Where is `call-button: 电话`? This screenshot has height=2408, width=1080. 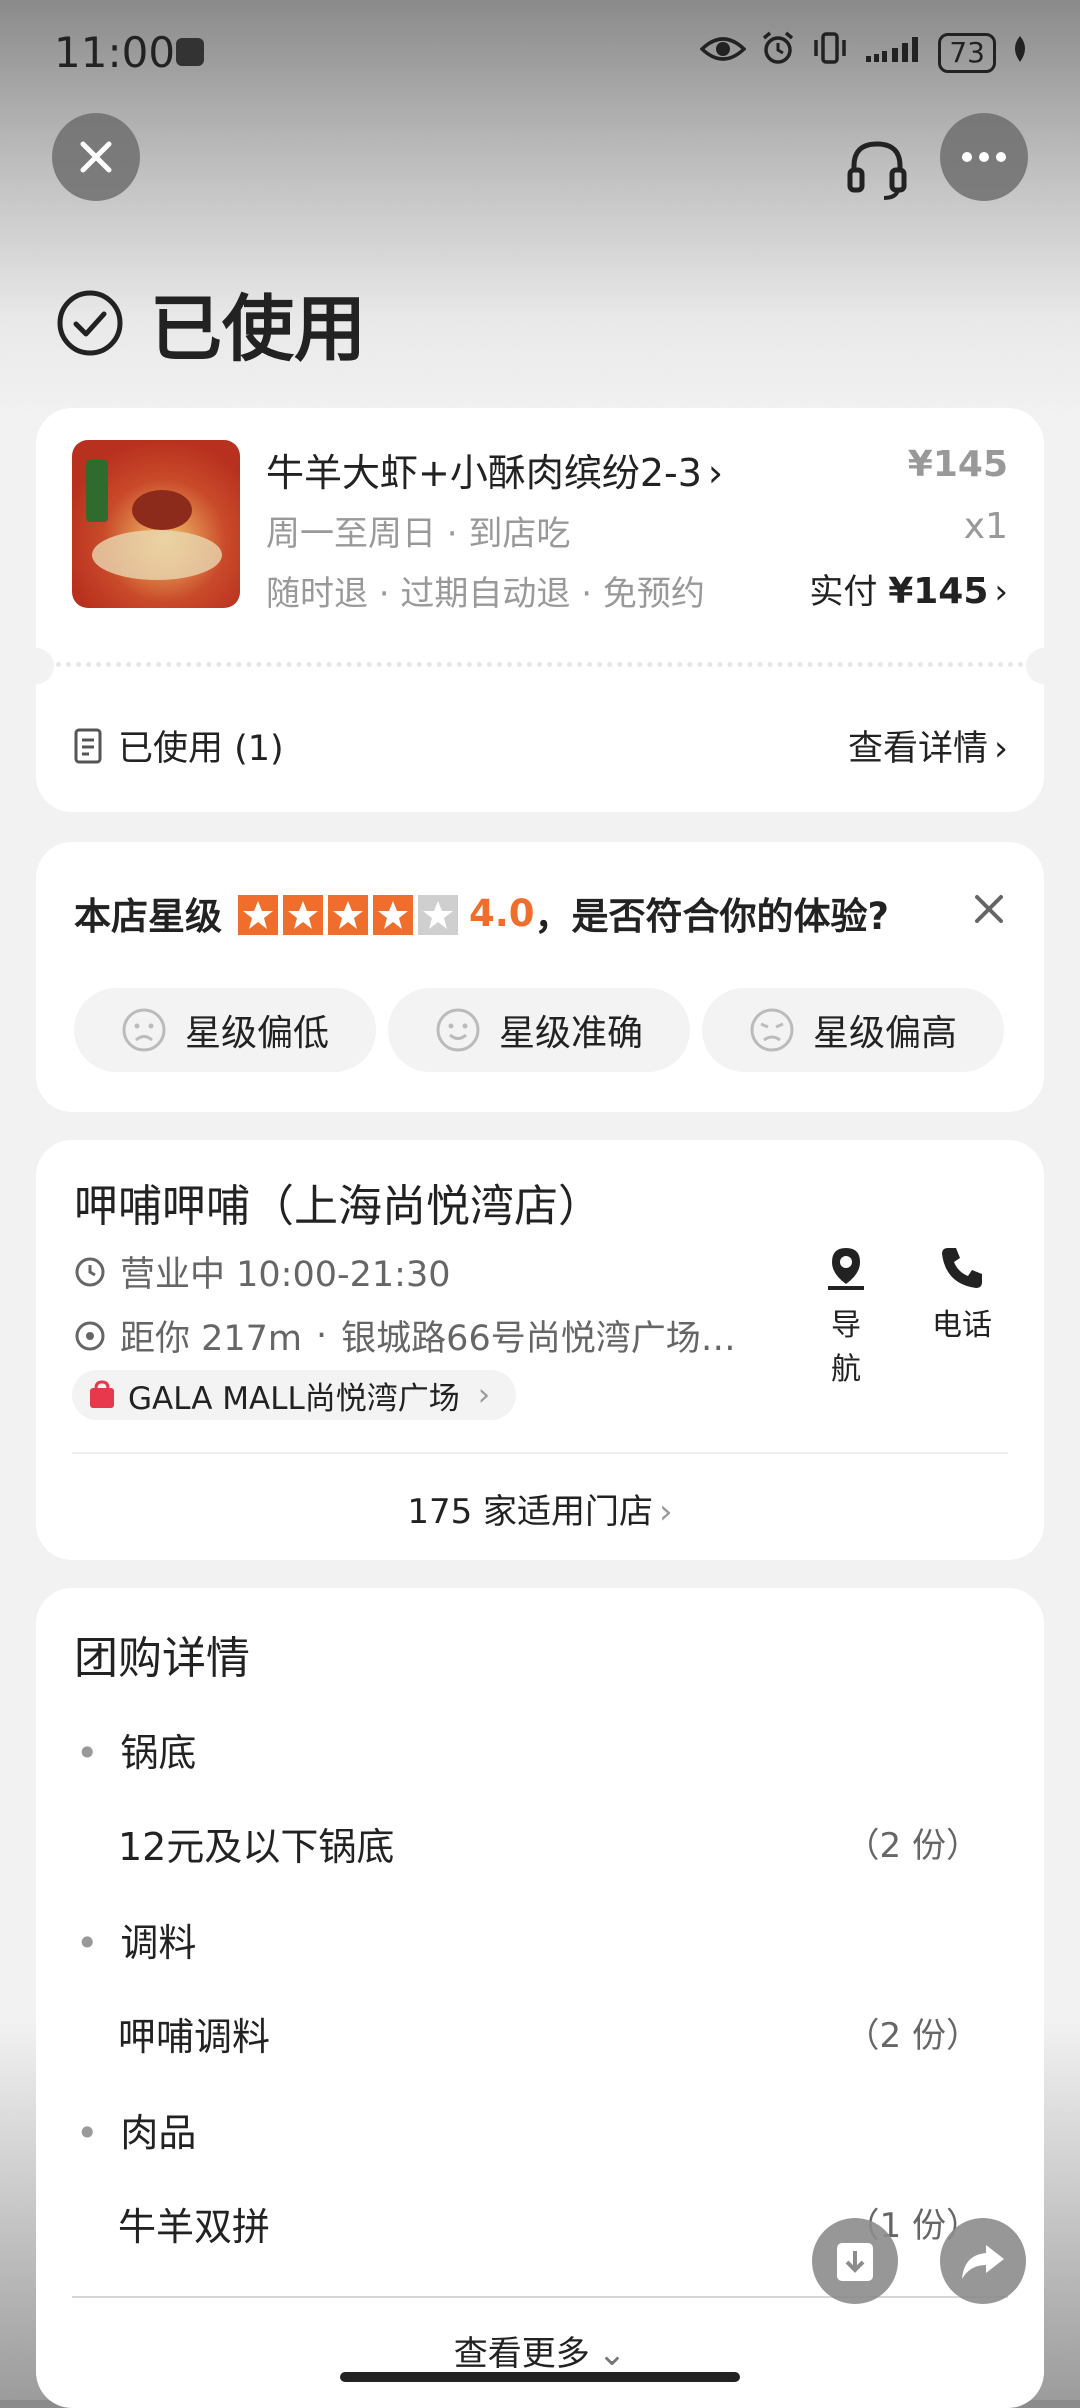
call-button: 电话 is located at coordinates (962, 1294).